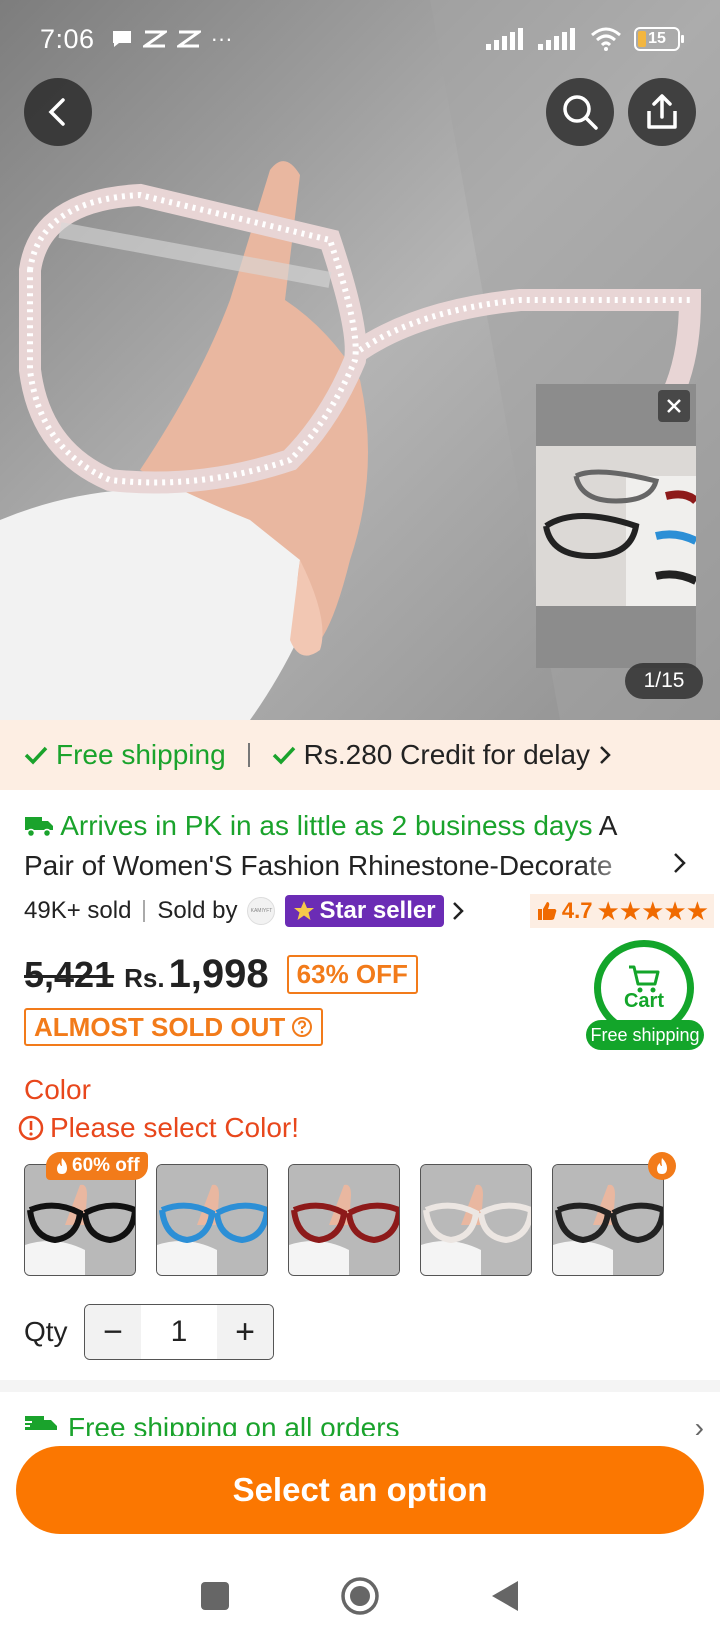 Image resolution: width=720 pixels, height=1640 pixels. I want to click on shipping-banner: Free shipping Rs.280 Credit for delay, so click(360, 755).